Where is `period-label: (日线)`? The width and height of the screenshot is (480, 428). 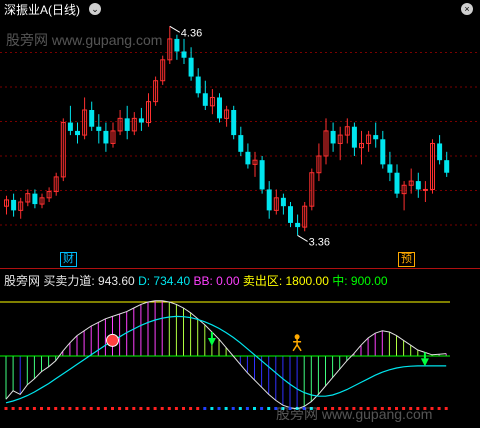
period-label: (日线) is located at coordinates (64, 10).